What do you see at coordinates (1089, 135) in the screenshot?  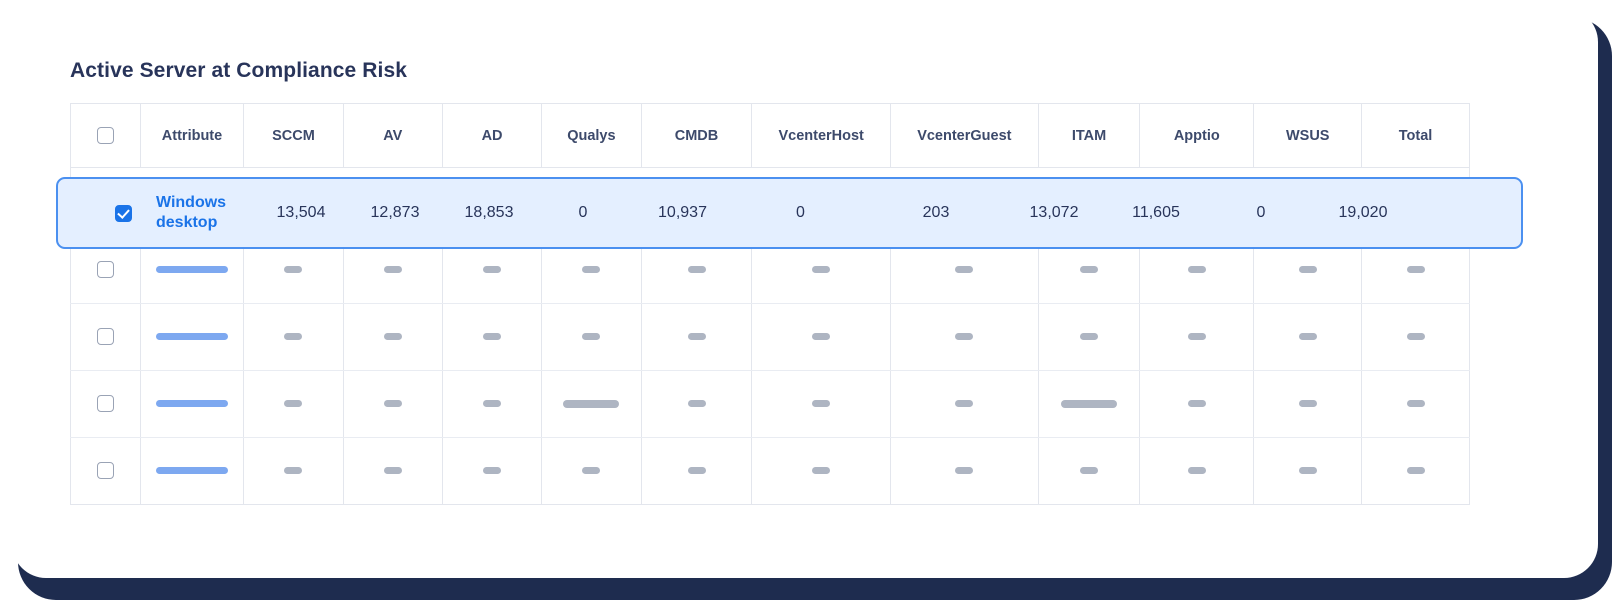 I see `header-cell-itam: ITAM` at bounding box center [1089, 135].